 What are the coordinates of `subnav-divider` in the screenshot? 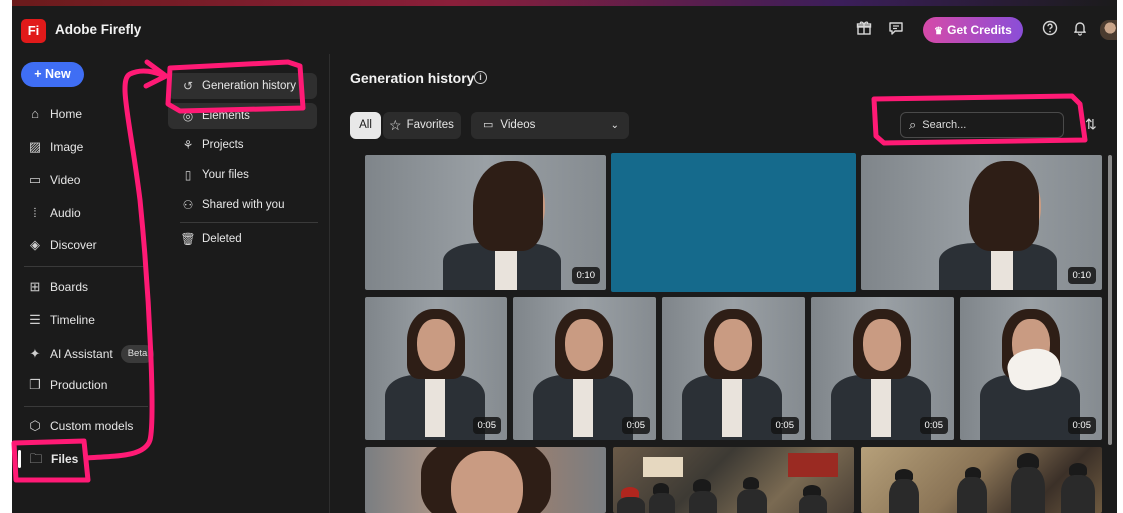 It's located at (249, 222).